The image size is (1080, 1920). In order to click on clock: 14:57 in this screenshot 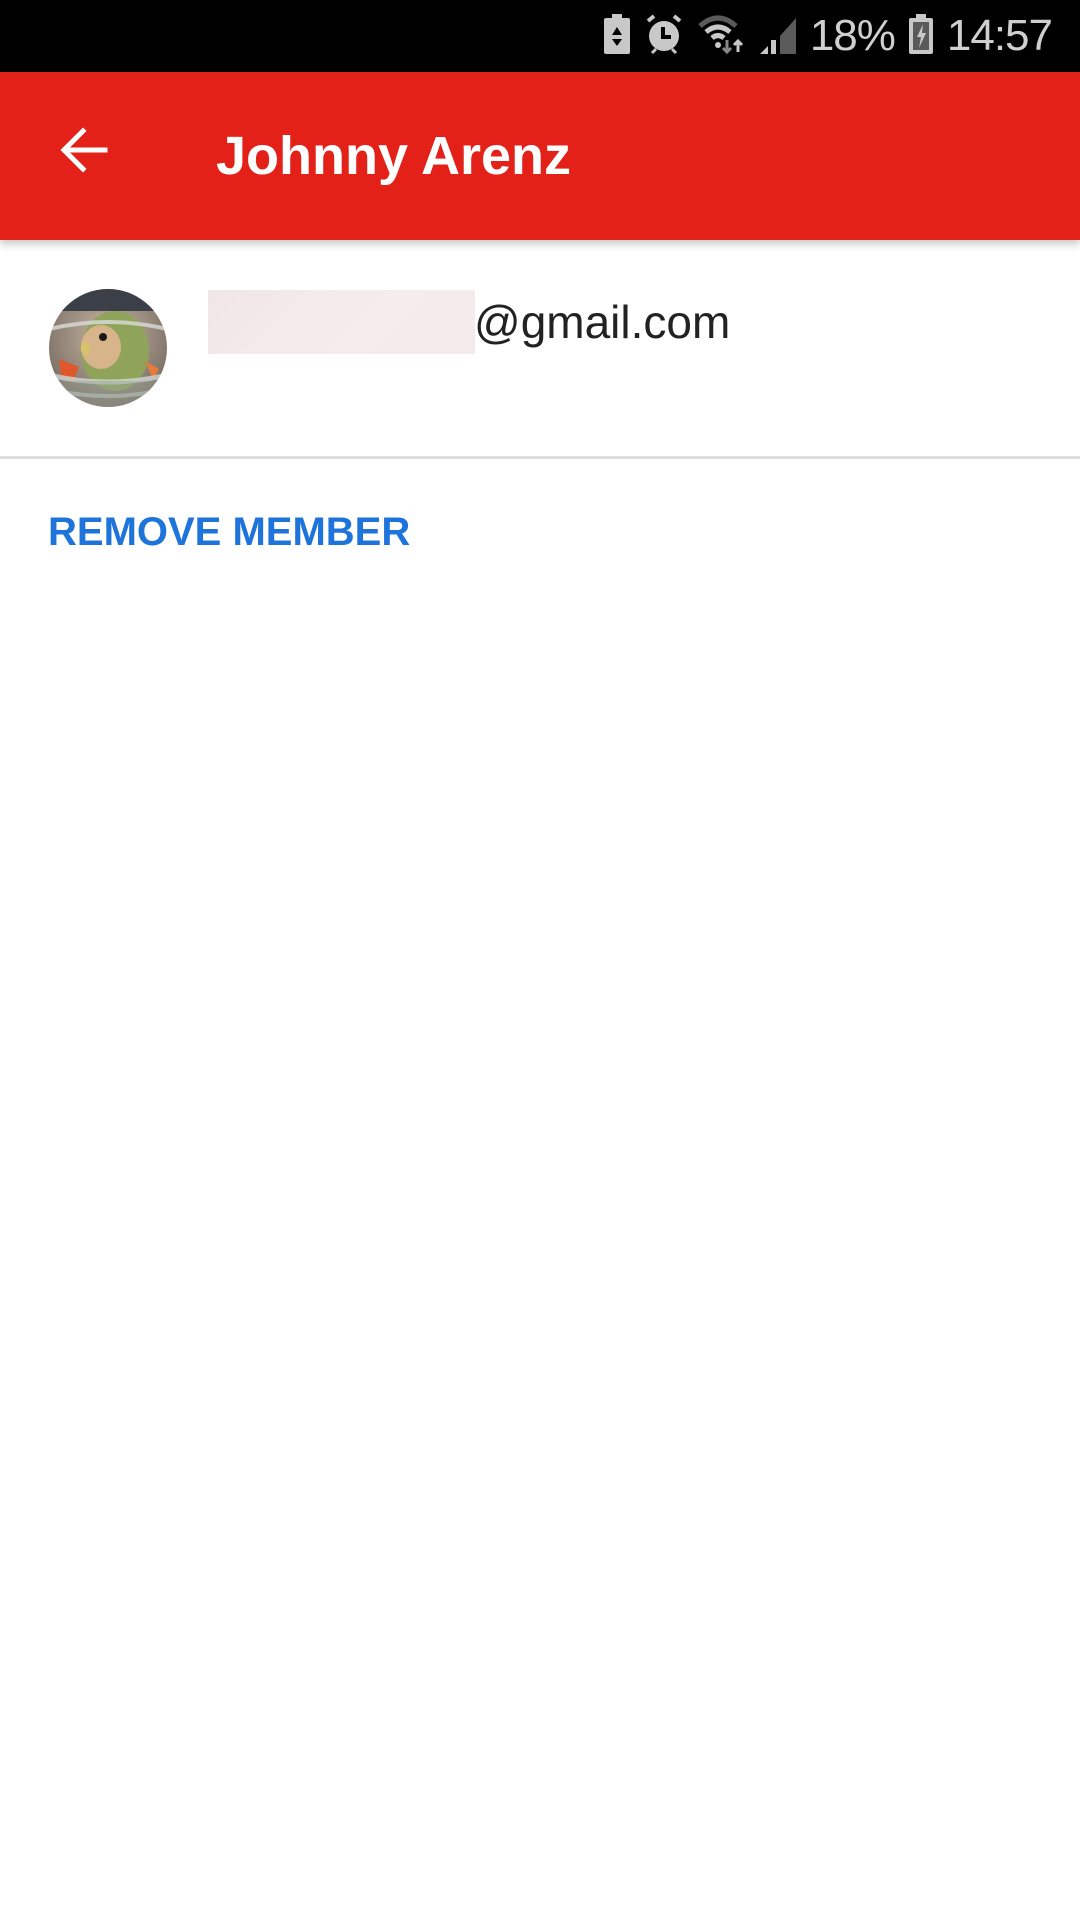, I will do `click(999, 35)`.